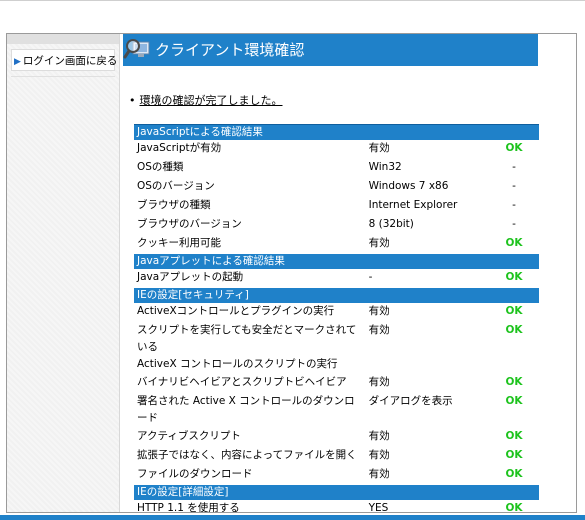 The height and width of the screenshot is (520, 585). What do you see at coordinates (189, 436) in the screenshot?
I see `check-item-label: アクティブスクリプト` at bounding box center [189, 436].